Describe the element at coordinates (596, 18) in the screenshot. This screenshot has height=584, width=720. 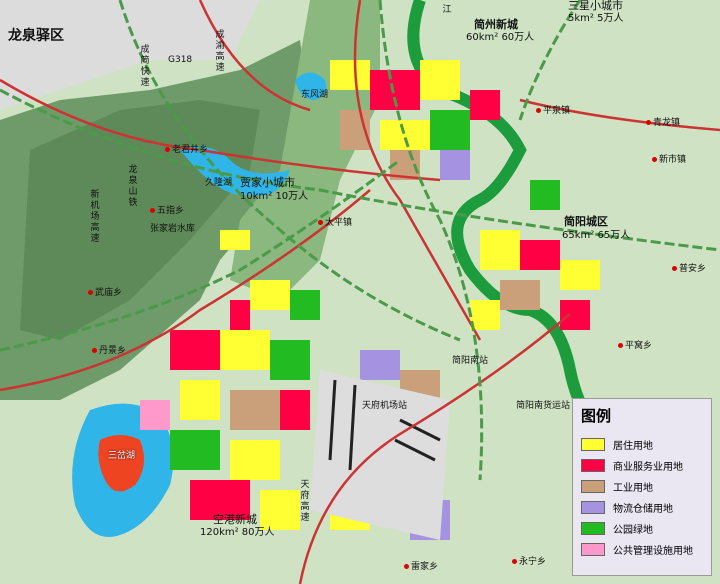
I see `stat-sanxing: 5km² 5万人` at that location.